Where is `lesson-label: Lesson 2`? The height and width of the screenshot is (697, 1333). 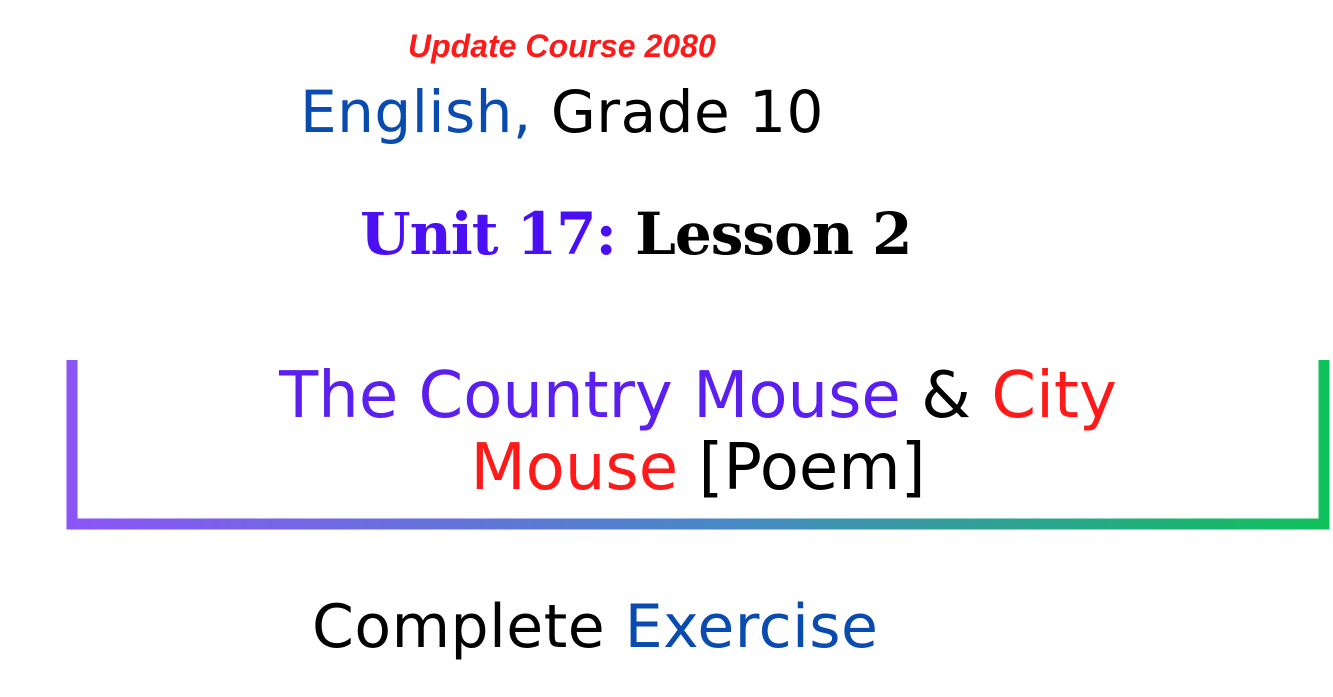 lesson-label: Lesson 2 is located at coordinates (773, 234).